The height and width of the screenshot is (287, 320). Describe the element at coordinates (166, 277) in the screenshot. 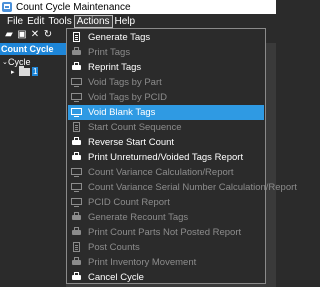

I see `menu-item-cancel-cycle: Cancel Cycle` at that location.